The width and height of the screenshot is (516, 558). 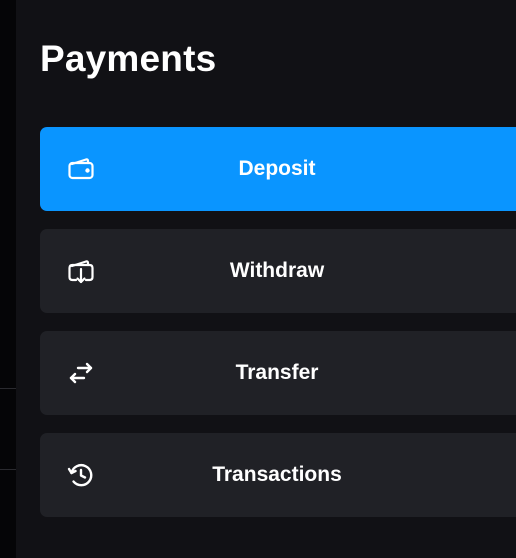 What do you see at coordinates (81, 169) in the screenshot?
I see `wallet-icon` at bounding box center [81, 169].